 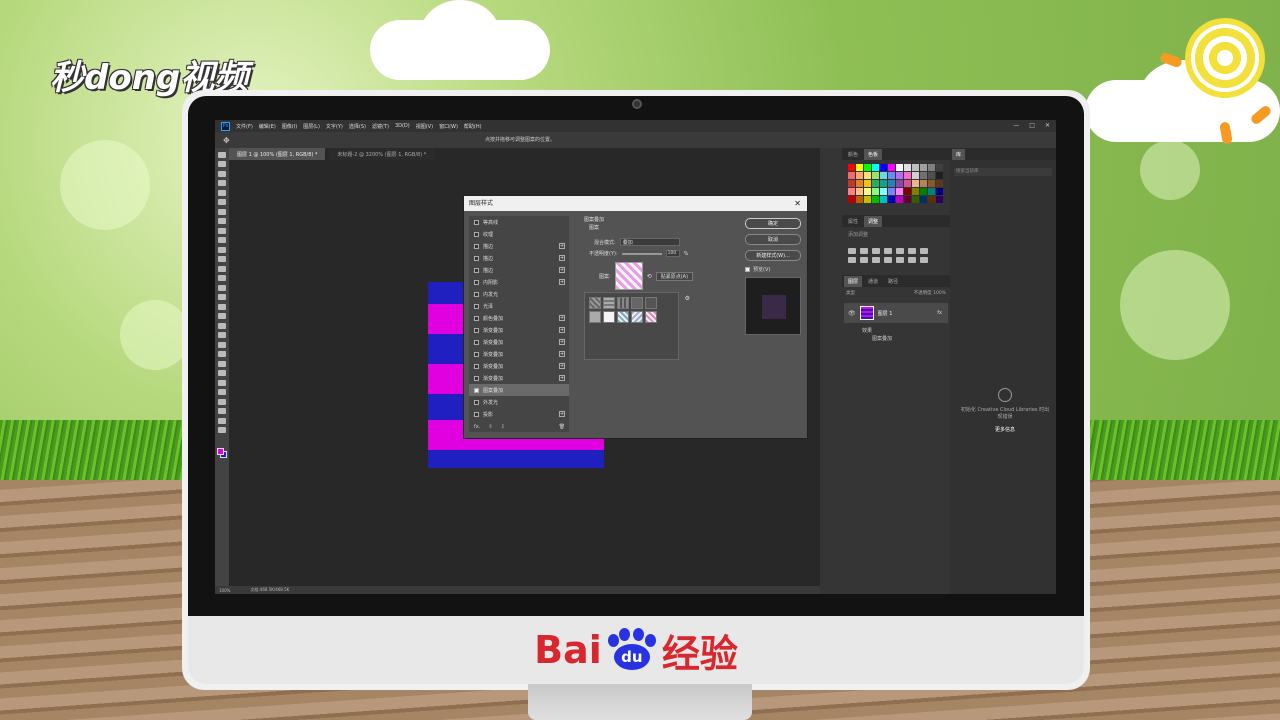 What do you see at coordinates (519, 414) in the screenshot?
I see `style-list-item: 投影 +` at bounding box center [519, 414].